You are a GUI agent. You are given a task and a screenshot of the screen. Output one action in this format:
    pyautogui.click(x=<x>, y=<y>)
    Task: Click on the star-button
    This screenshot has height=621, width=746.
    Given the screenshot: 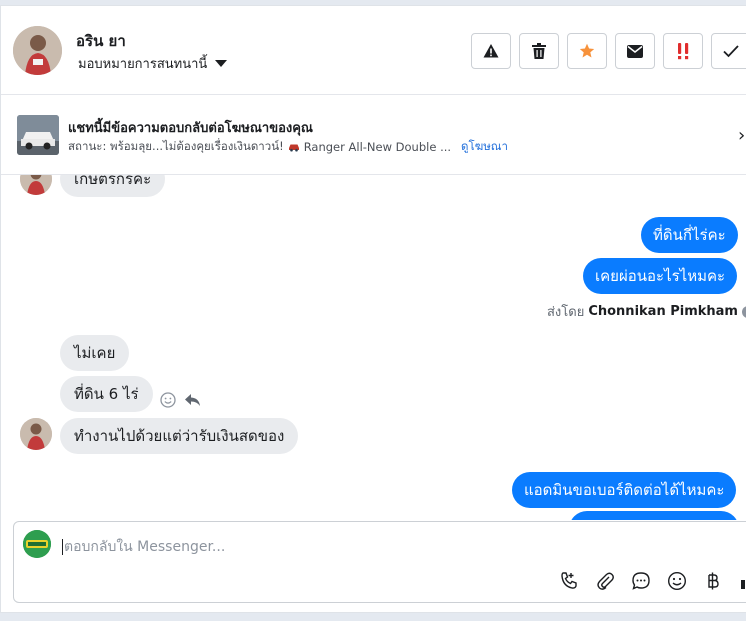 What is the action you would take?
    pyautogui.click(x=587, y=51)
    